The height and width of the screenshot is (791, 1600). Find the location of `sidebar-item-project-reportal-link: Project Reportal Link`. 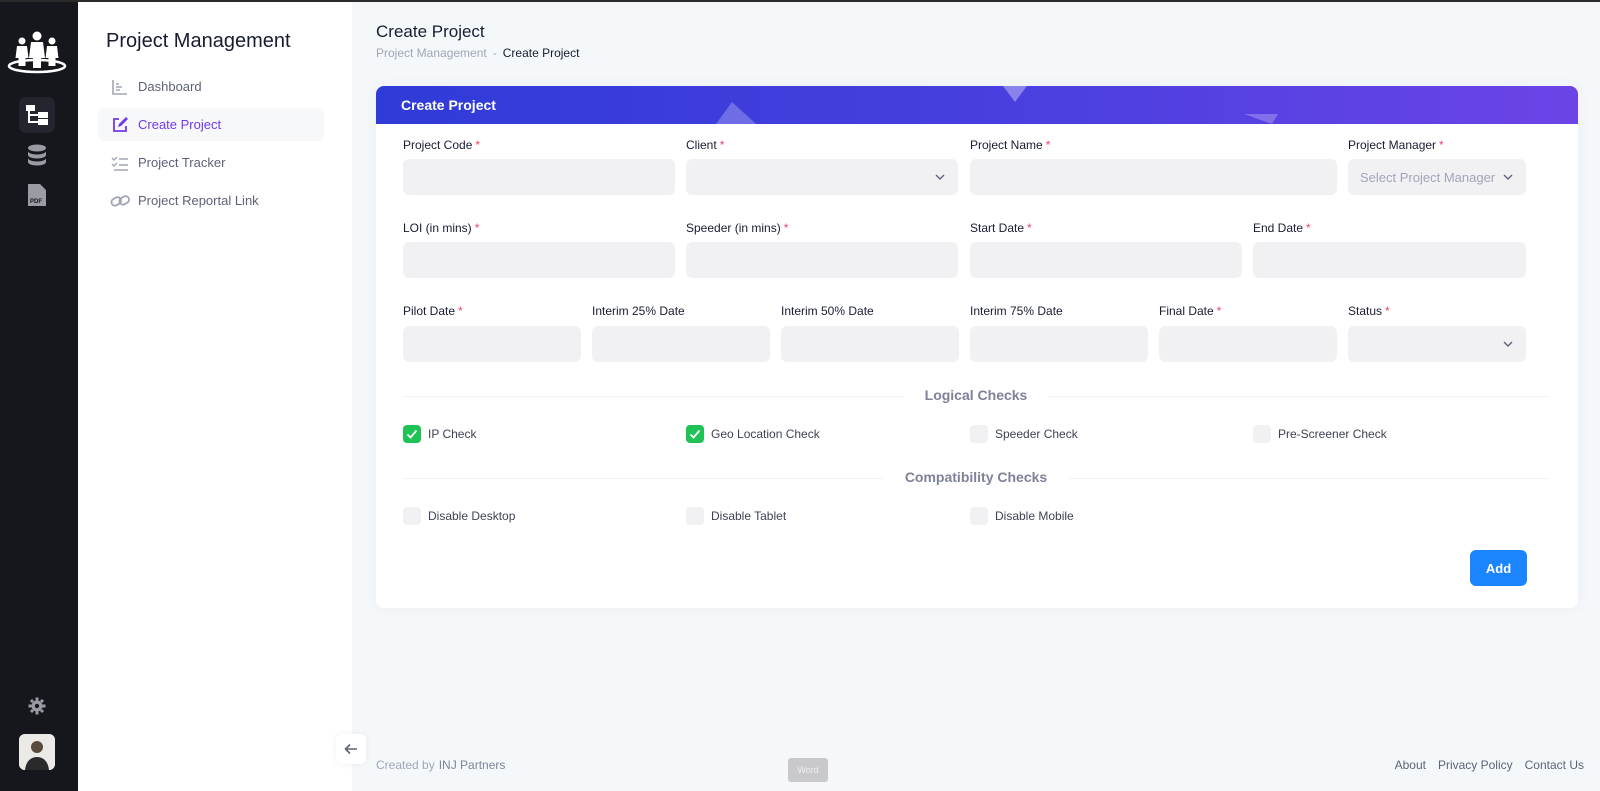

sidebar-item-project-reportal-link: Project Reportal Link is located at coordinates (211, 200).